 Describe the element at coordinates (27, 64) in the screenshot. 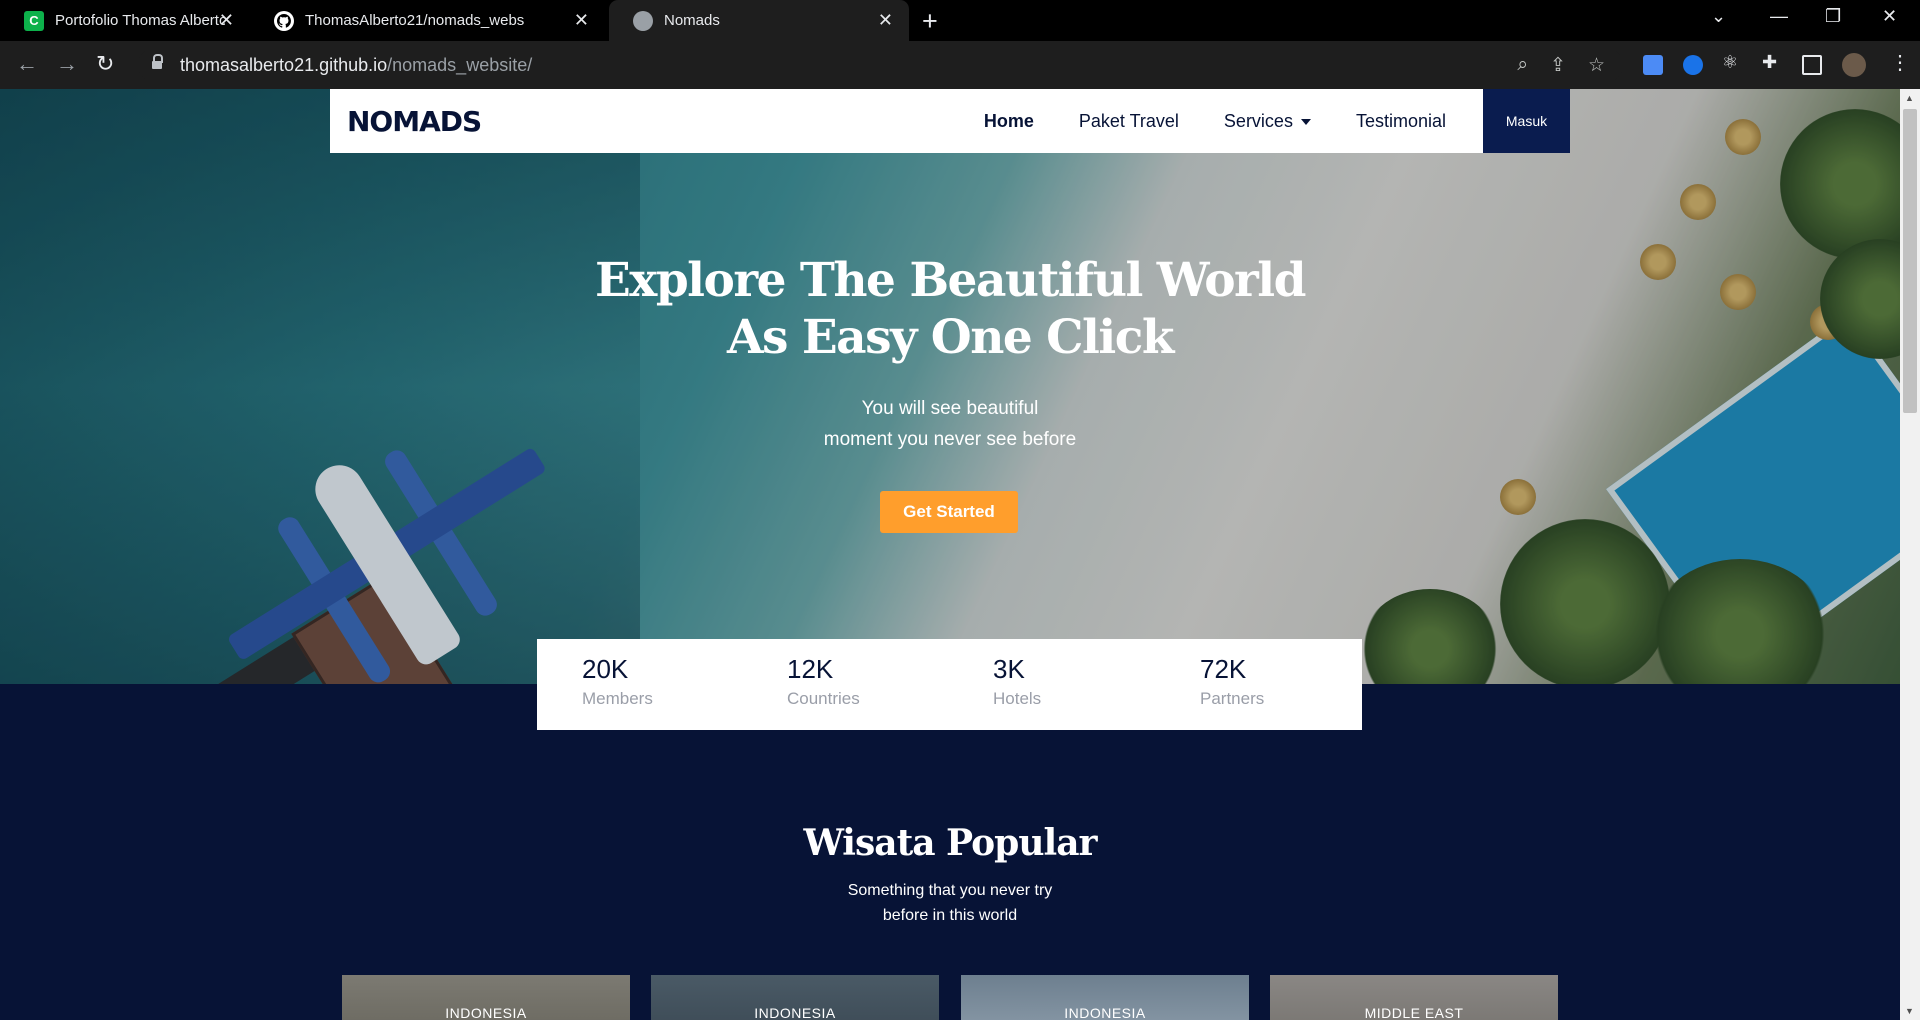

I see `back-icon: ←` at that location.